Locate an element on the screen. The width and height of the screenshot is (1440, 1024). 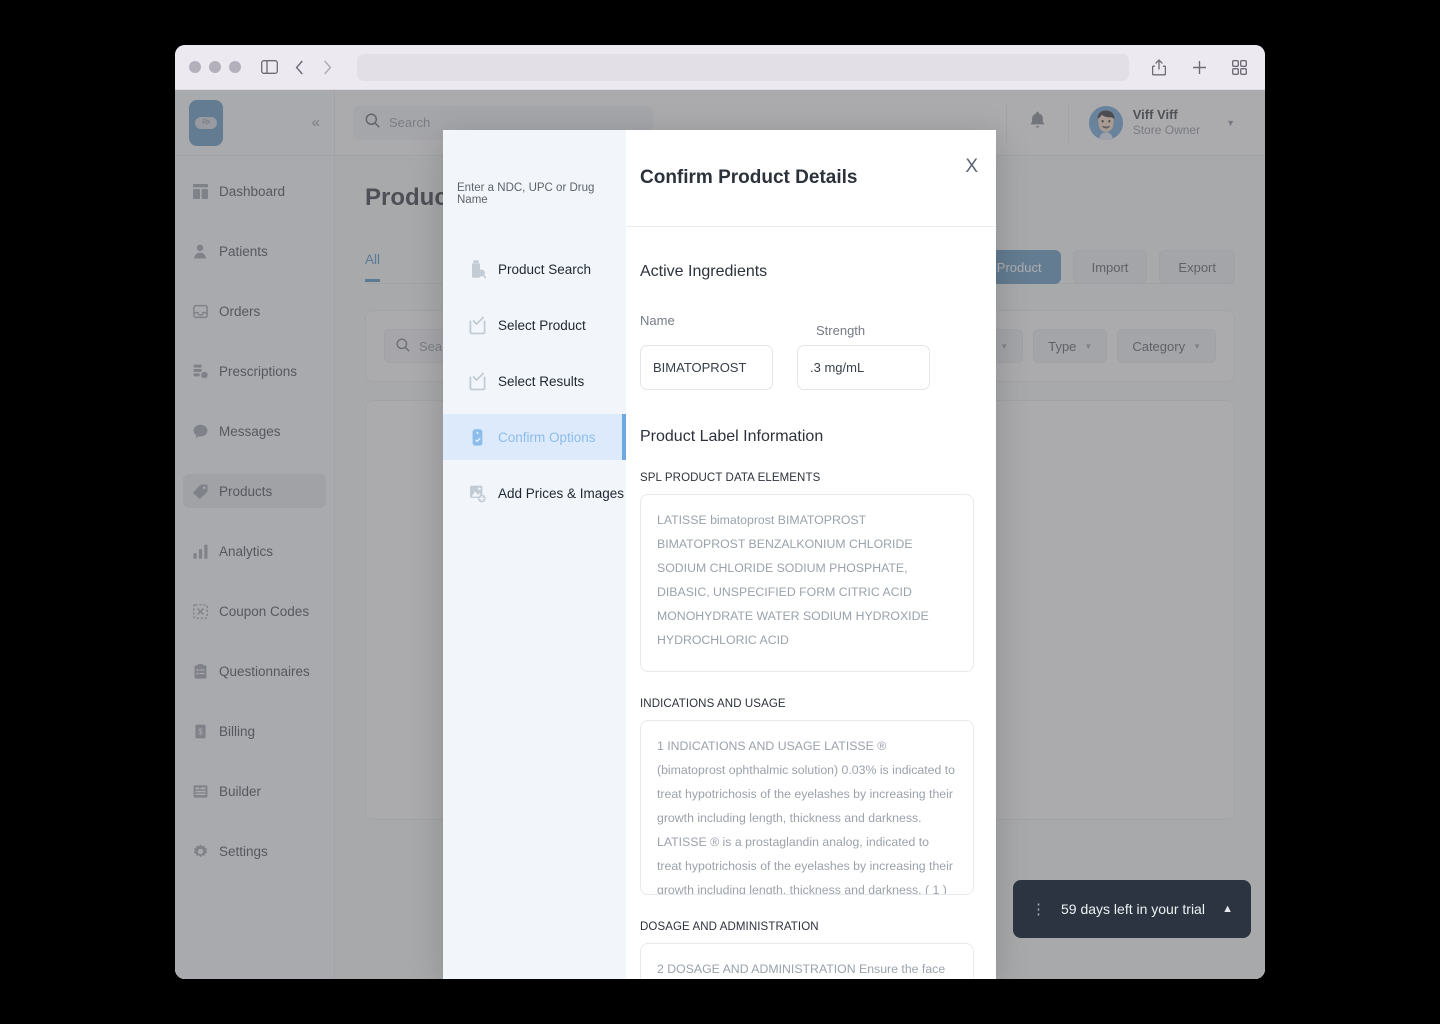
label-heading: INDICATIONS AND USAGE is located at coordinates (713, 704).